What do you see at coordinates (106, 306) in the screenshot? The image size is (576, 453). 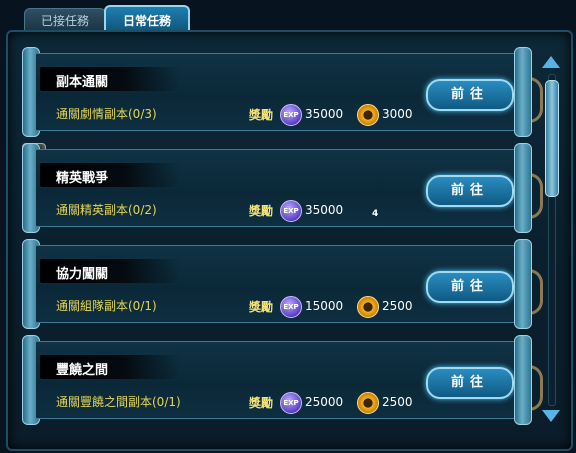 I see `quest-description: 通關組隊副本(0/1)` at bounding box center [106, 306].